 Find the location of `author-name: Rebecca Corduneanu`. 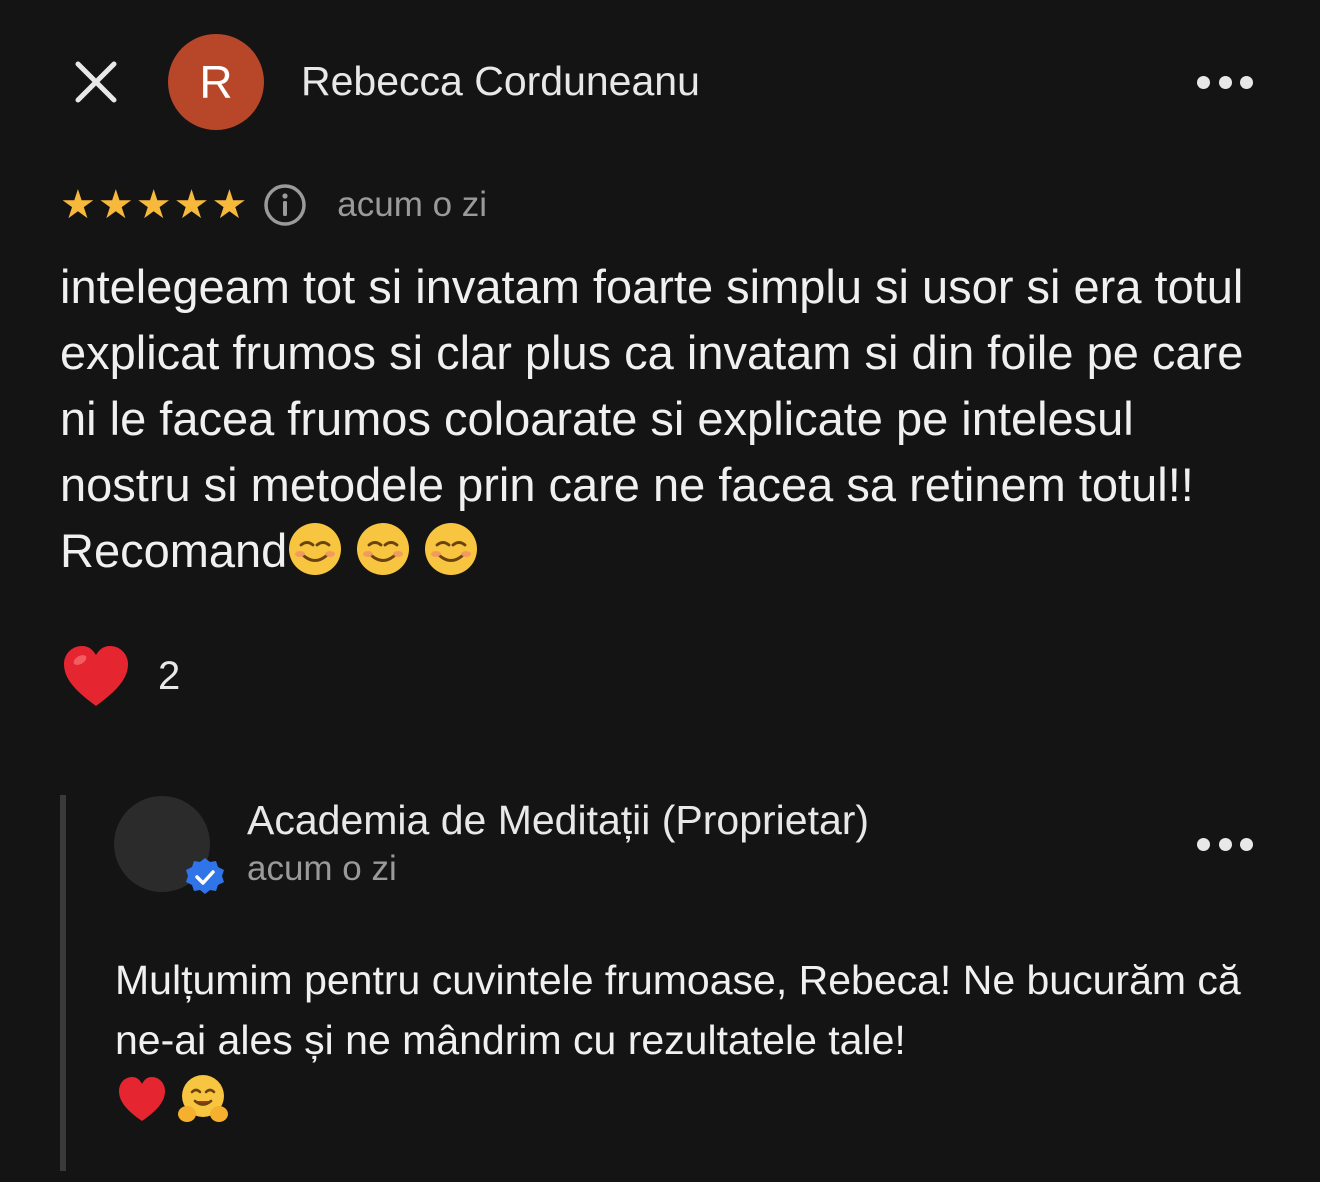

author-name: Rebecca Corduneanu is located at coordinates (500, 81).